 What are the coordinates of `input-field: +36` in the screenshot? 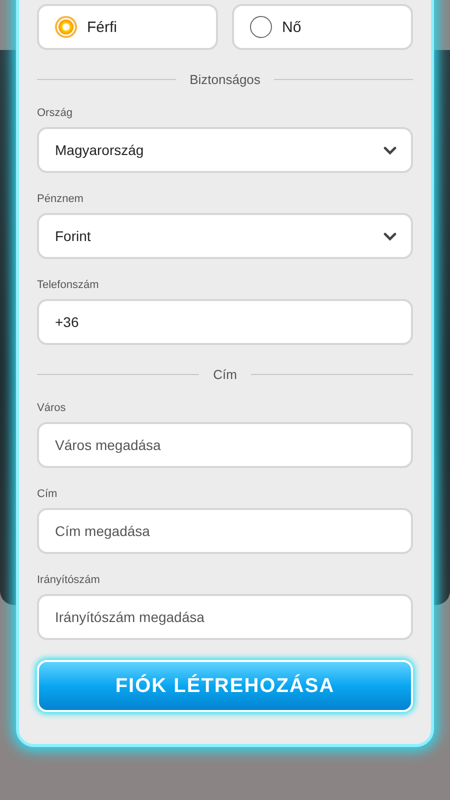 It's located at (225, 322).